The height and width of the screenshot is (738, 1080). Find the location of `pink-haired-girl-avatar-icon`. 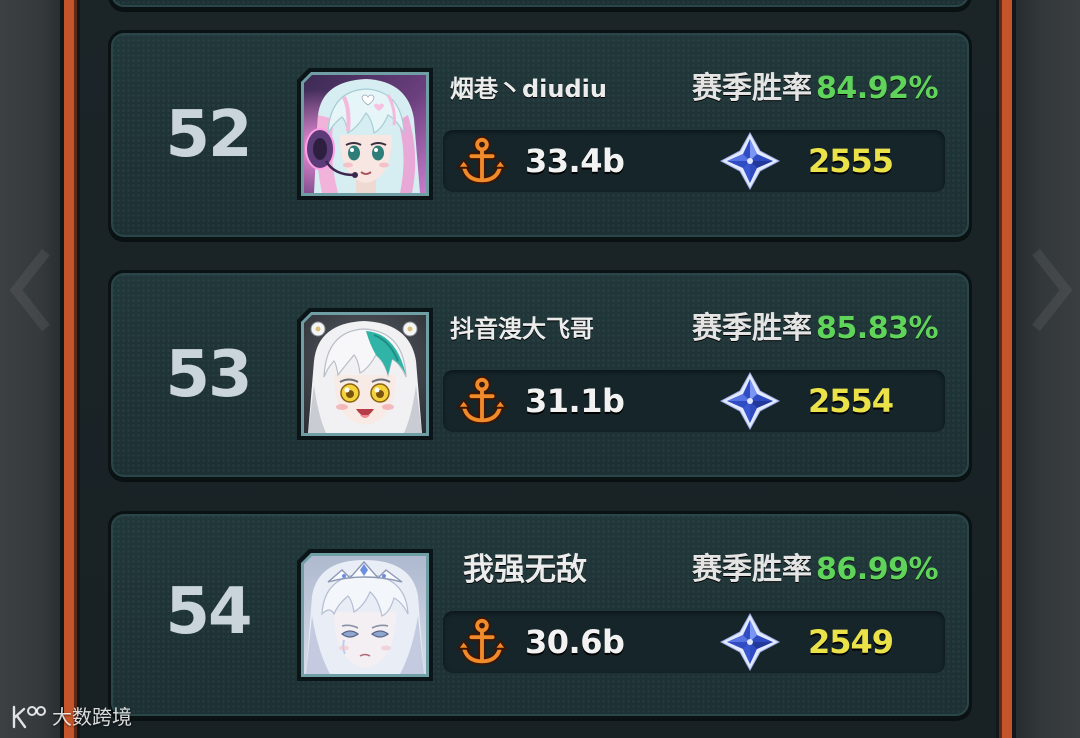

pink-haired-girl-avatar-icon is located at coordinates (365, 134).